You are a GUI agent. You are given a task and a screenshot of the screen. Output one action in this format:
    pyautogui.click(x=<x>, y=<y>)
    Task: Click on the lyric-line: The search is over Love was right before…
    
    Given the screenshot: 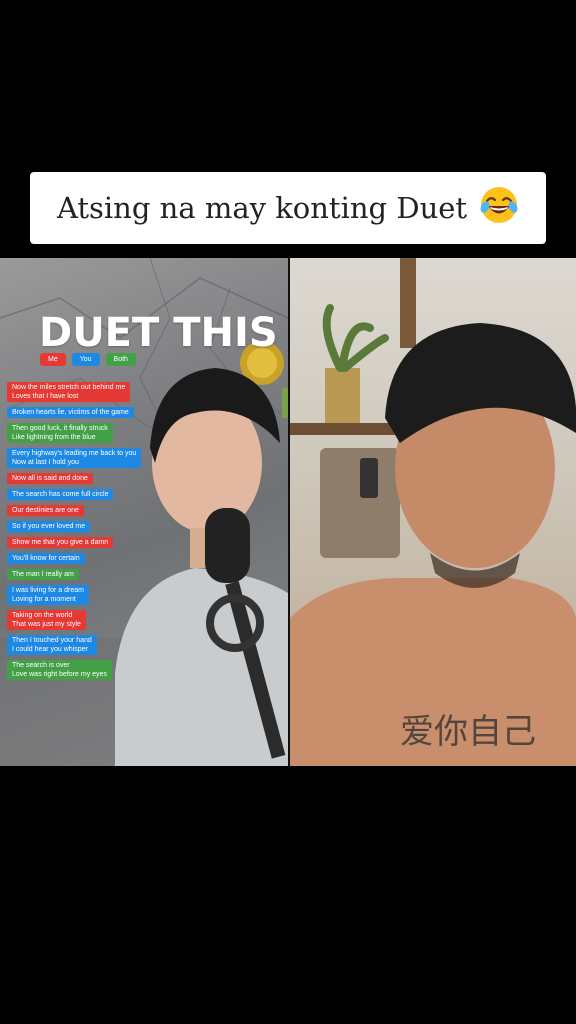 What is the action you would take?
    pyautogui.click(x=59, y=670)
    